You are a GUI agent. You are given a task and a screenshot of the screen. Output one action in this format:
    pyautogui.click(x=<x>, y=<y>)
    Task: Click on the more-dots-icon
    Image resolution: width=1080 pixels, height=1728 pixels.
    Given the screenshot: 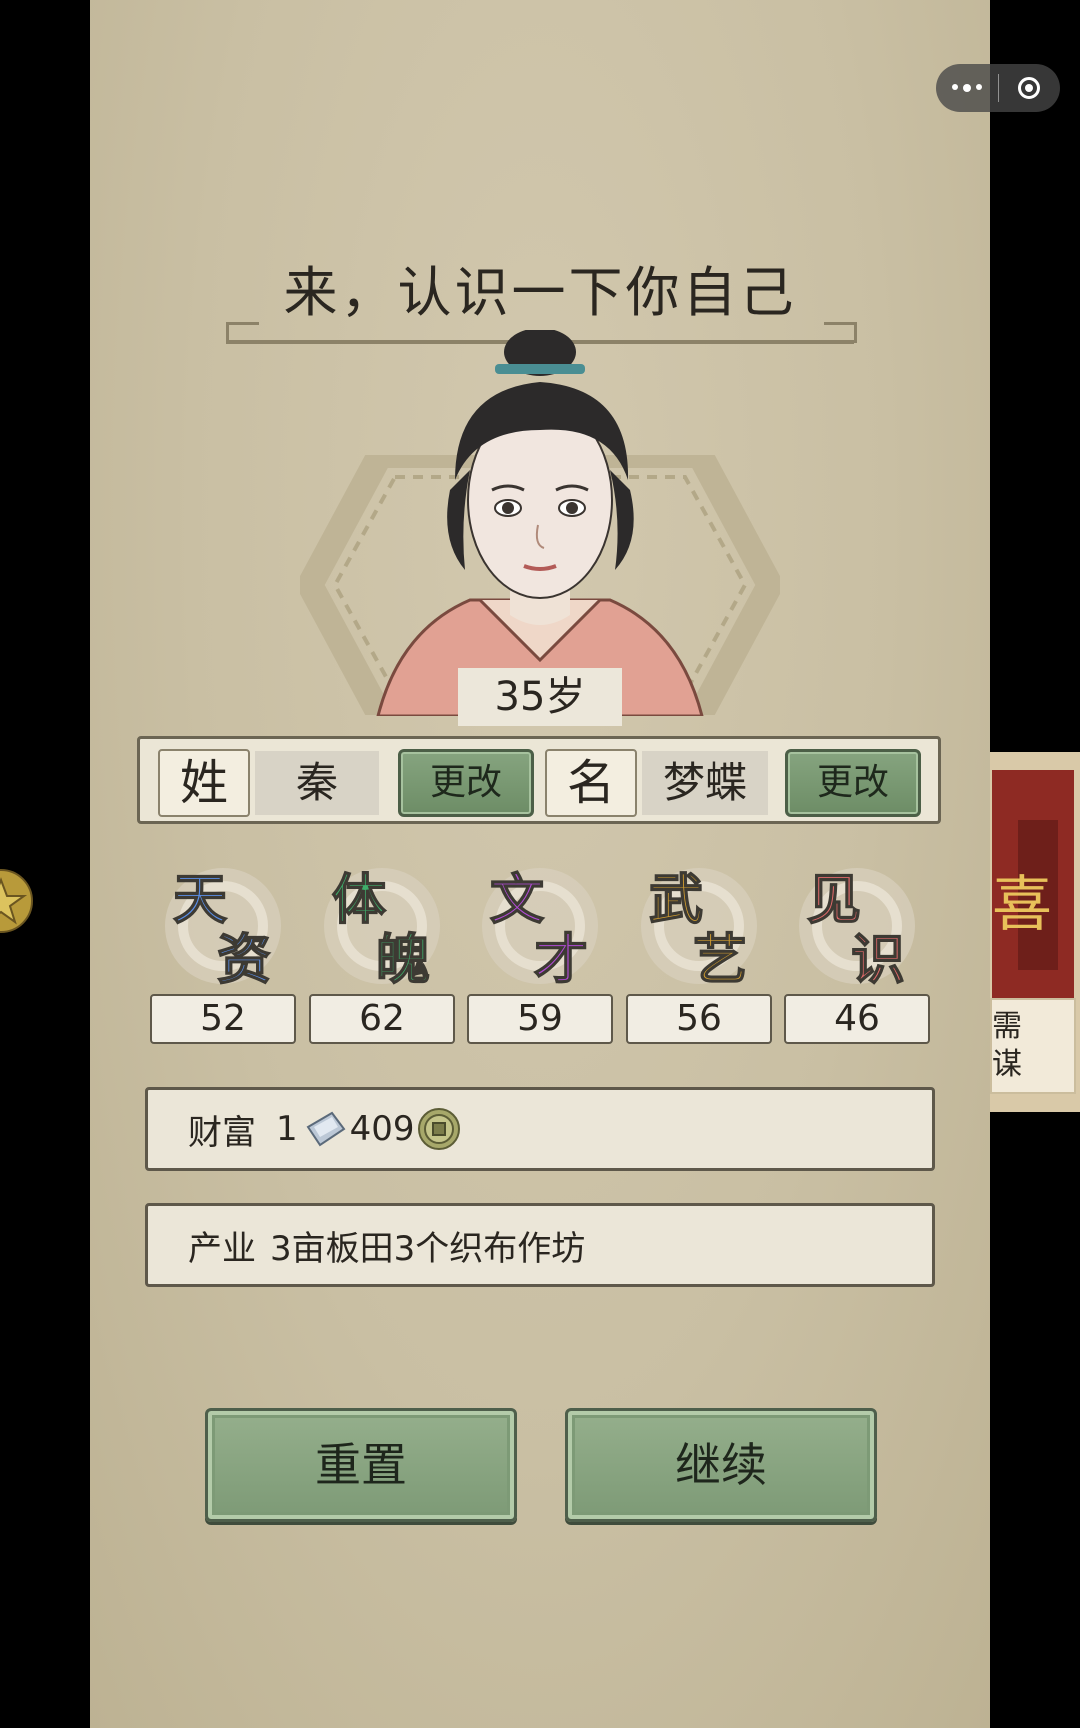 What is the action you would take?
    pyautogui.click(x=966, y=88)
    